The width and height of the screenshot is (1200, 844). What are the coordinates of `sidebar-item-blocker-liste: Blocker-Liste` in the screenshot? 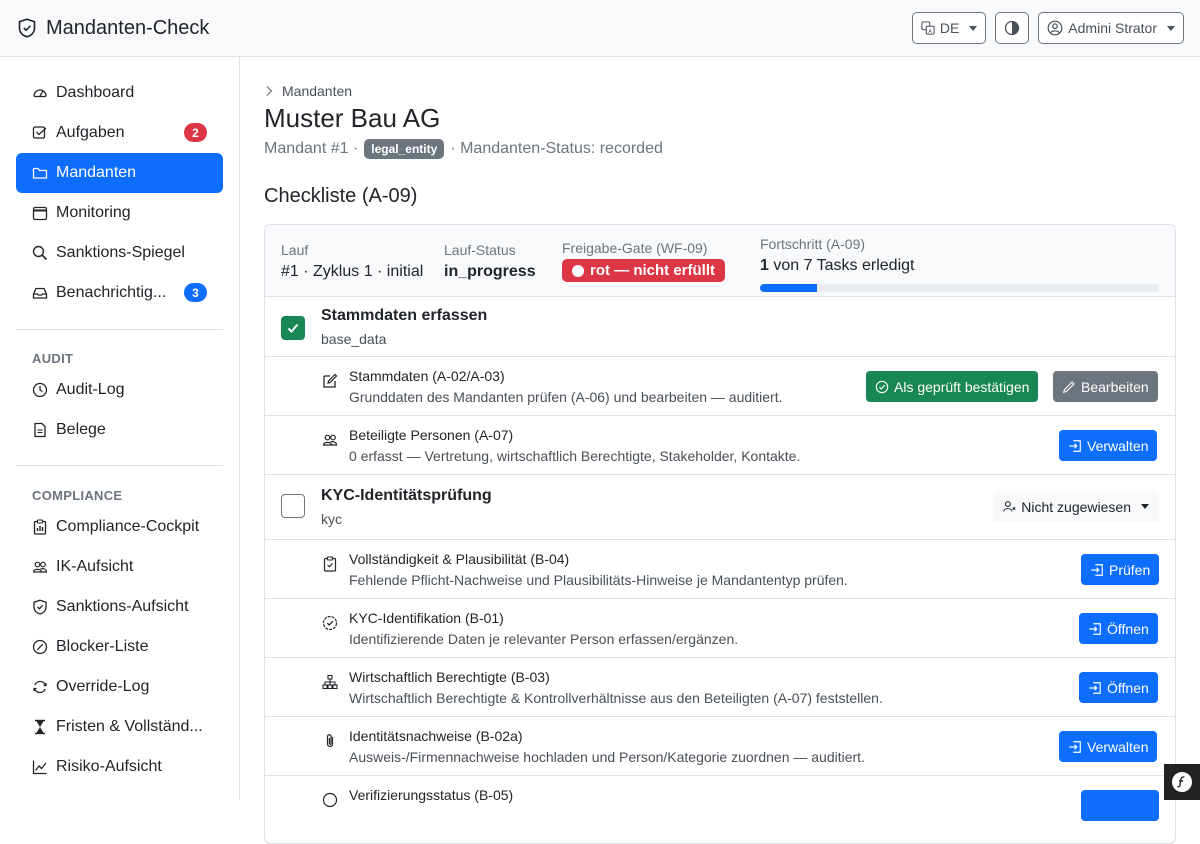 It's located at (119, 647).